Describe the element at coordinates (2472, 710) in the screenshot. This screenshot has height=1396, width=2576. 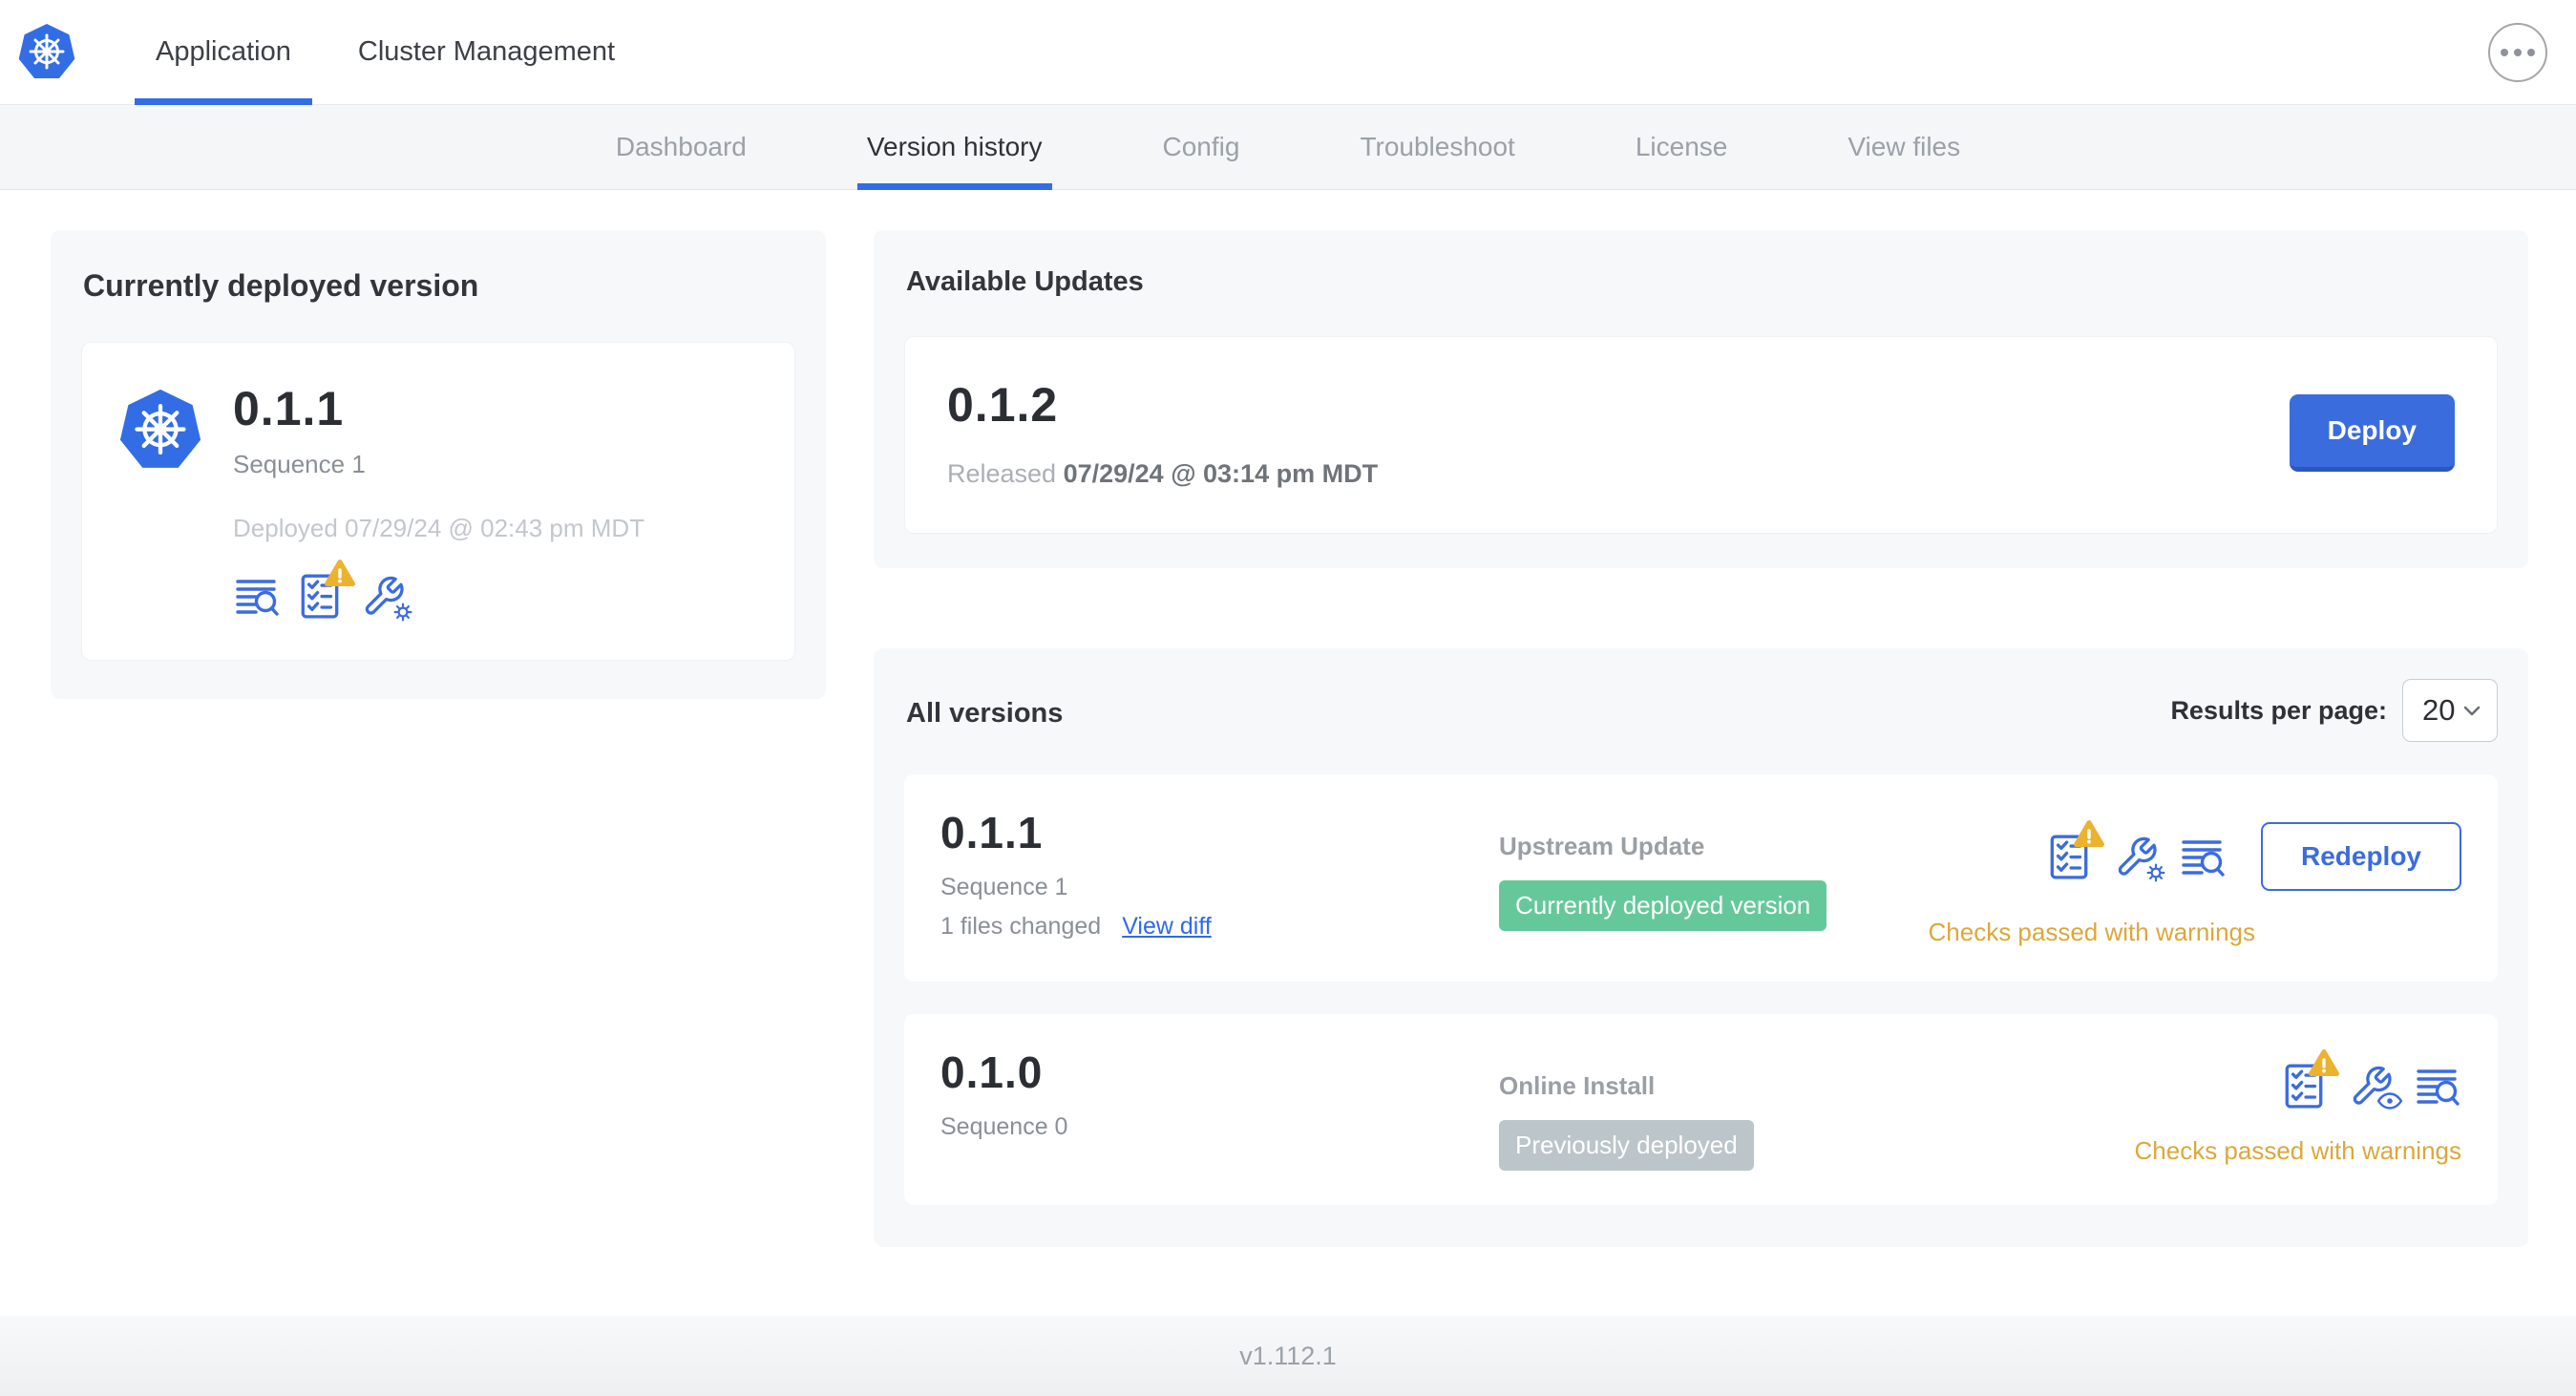
I see `chevron-down-icon` at that location.